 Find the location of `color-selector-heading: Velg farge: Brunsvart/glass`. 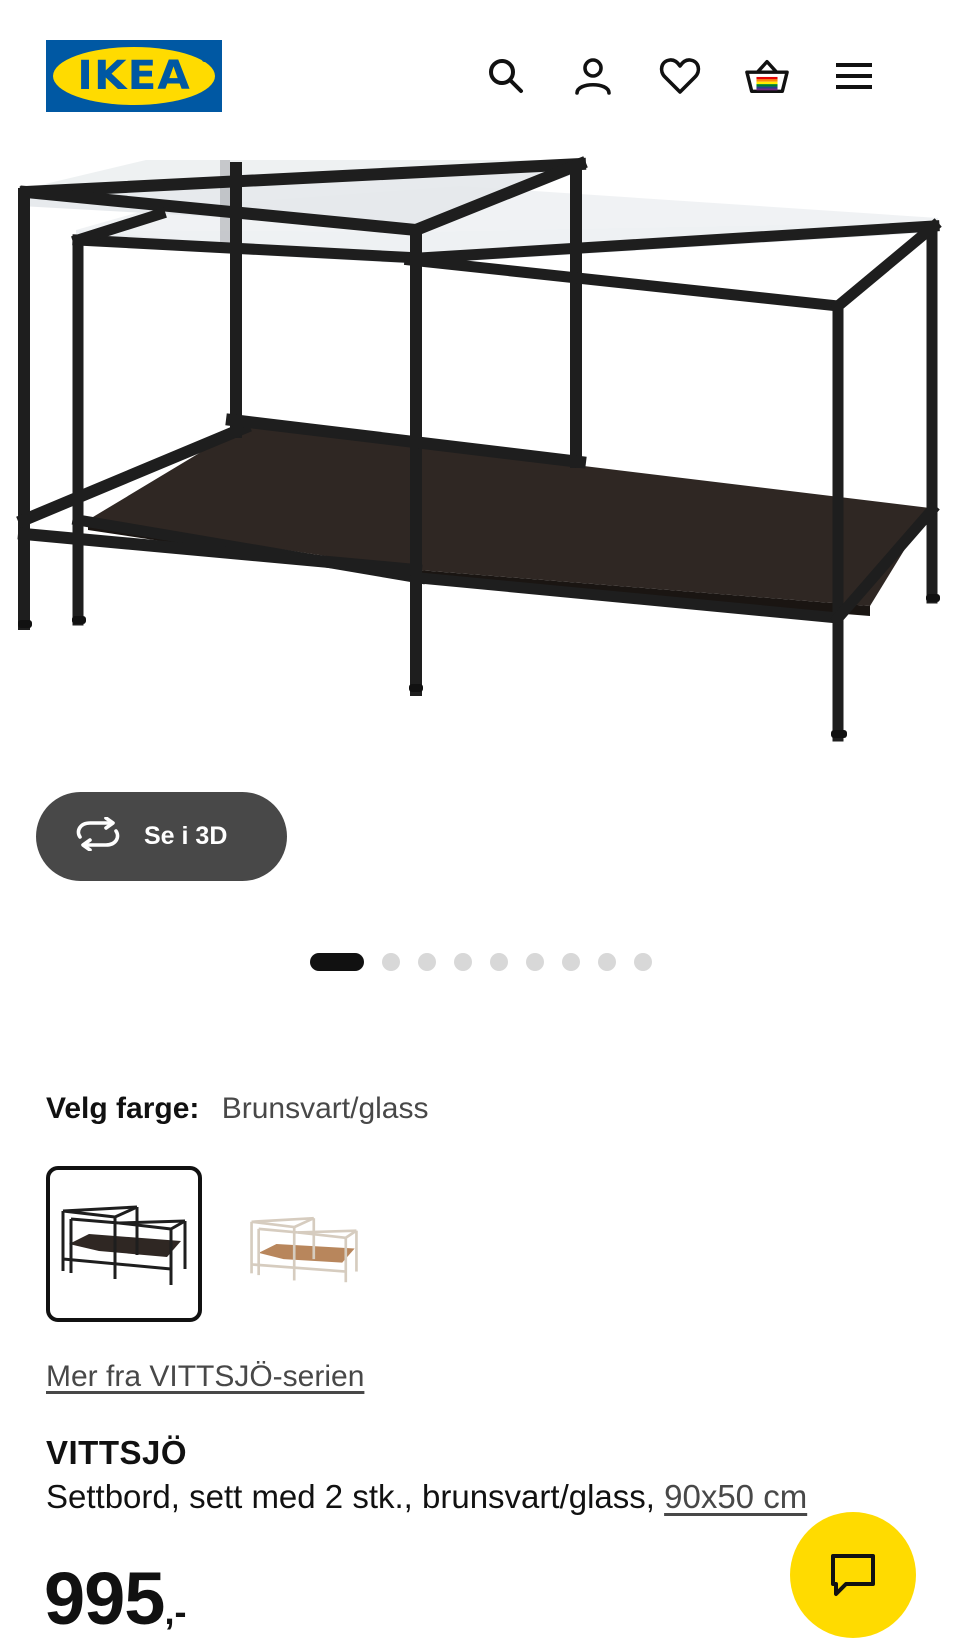

color-selector-heading: Velg farge: Brunsvart/glass is located at coordinates (237, 1109).